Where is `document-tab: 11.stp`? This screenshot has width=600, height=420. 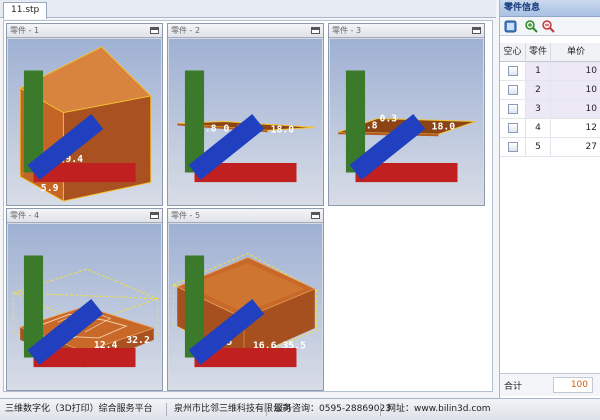
document-tab: 11.stp is located at coordinates (25, 10).